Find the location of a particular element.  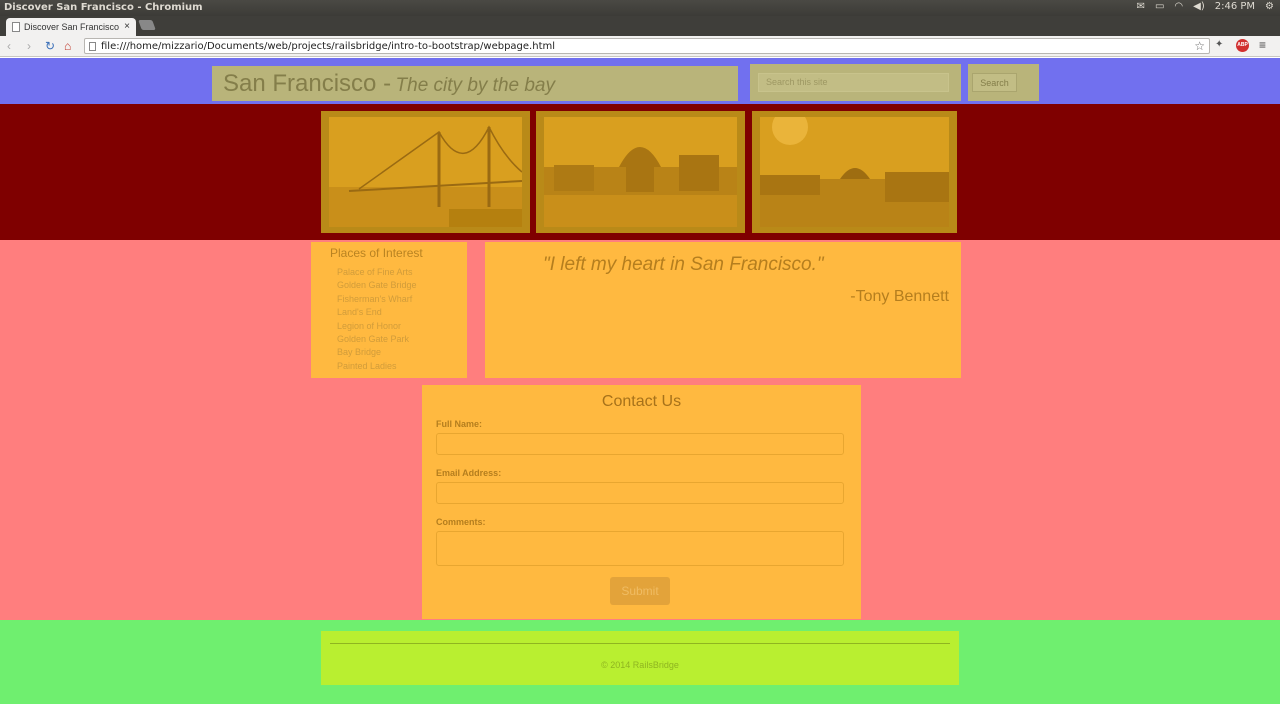

battery-icon: ▭ is located at coordinates (1159, 6).